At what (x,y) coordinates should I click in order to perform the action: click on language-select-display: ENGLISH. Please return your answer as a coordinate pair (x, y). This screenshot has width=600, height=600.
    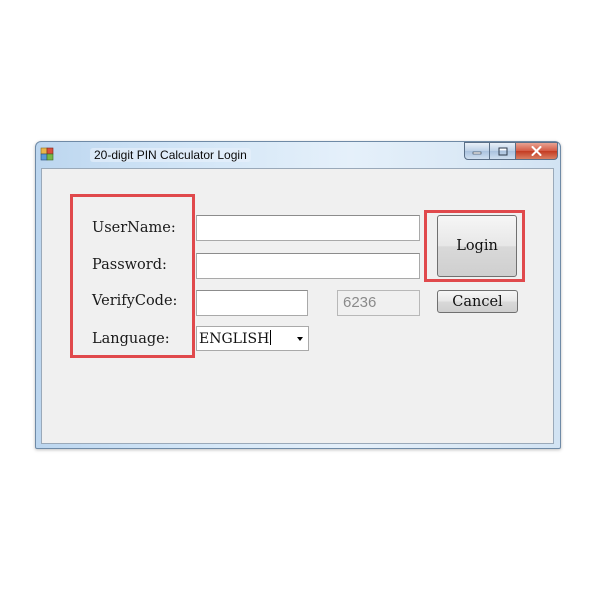
    Looking at the image, I should click on (235, 338).